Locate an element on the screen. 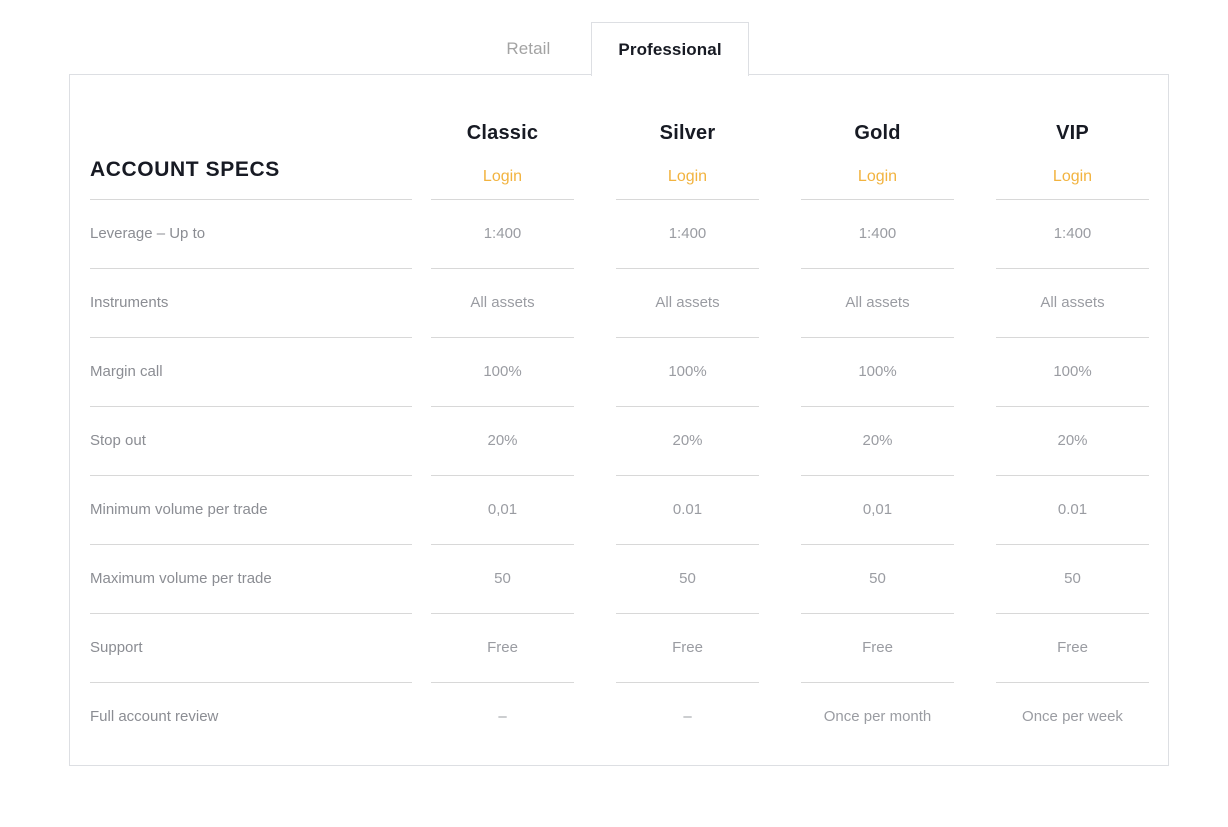 The width and height of the screenshot is (1228, 827). column-header-classic: Classic Login is located at coordinates (502, 161).